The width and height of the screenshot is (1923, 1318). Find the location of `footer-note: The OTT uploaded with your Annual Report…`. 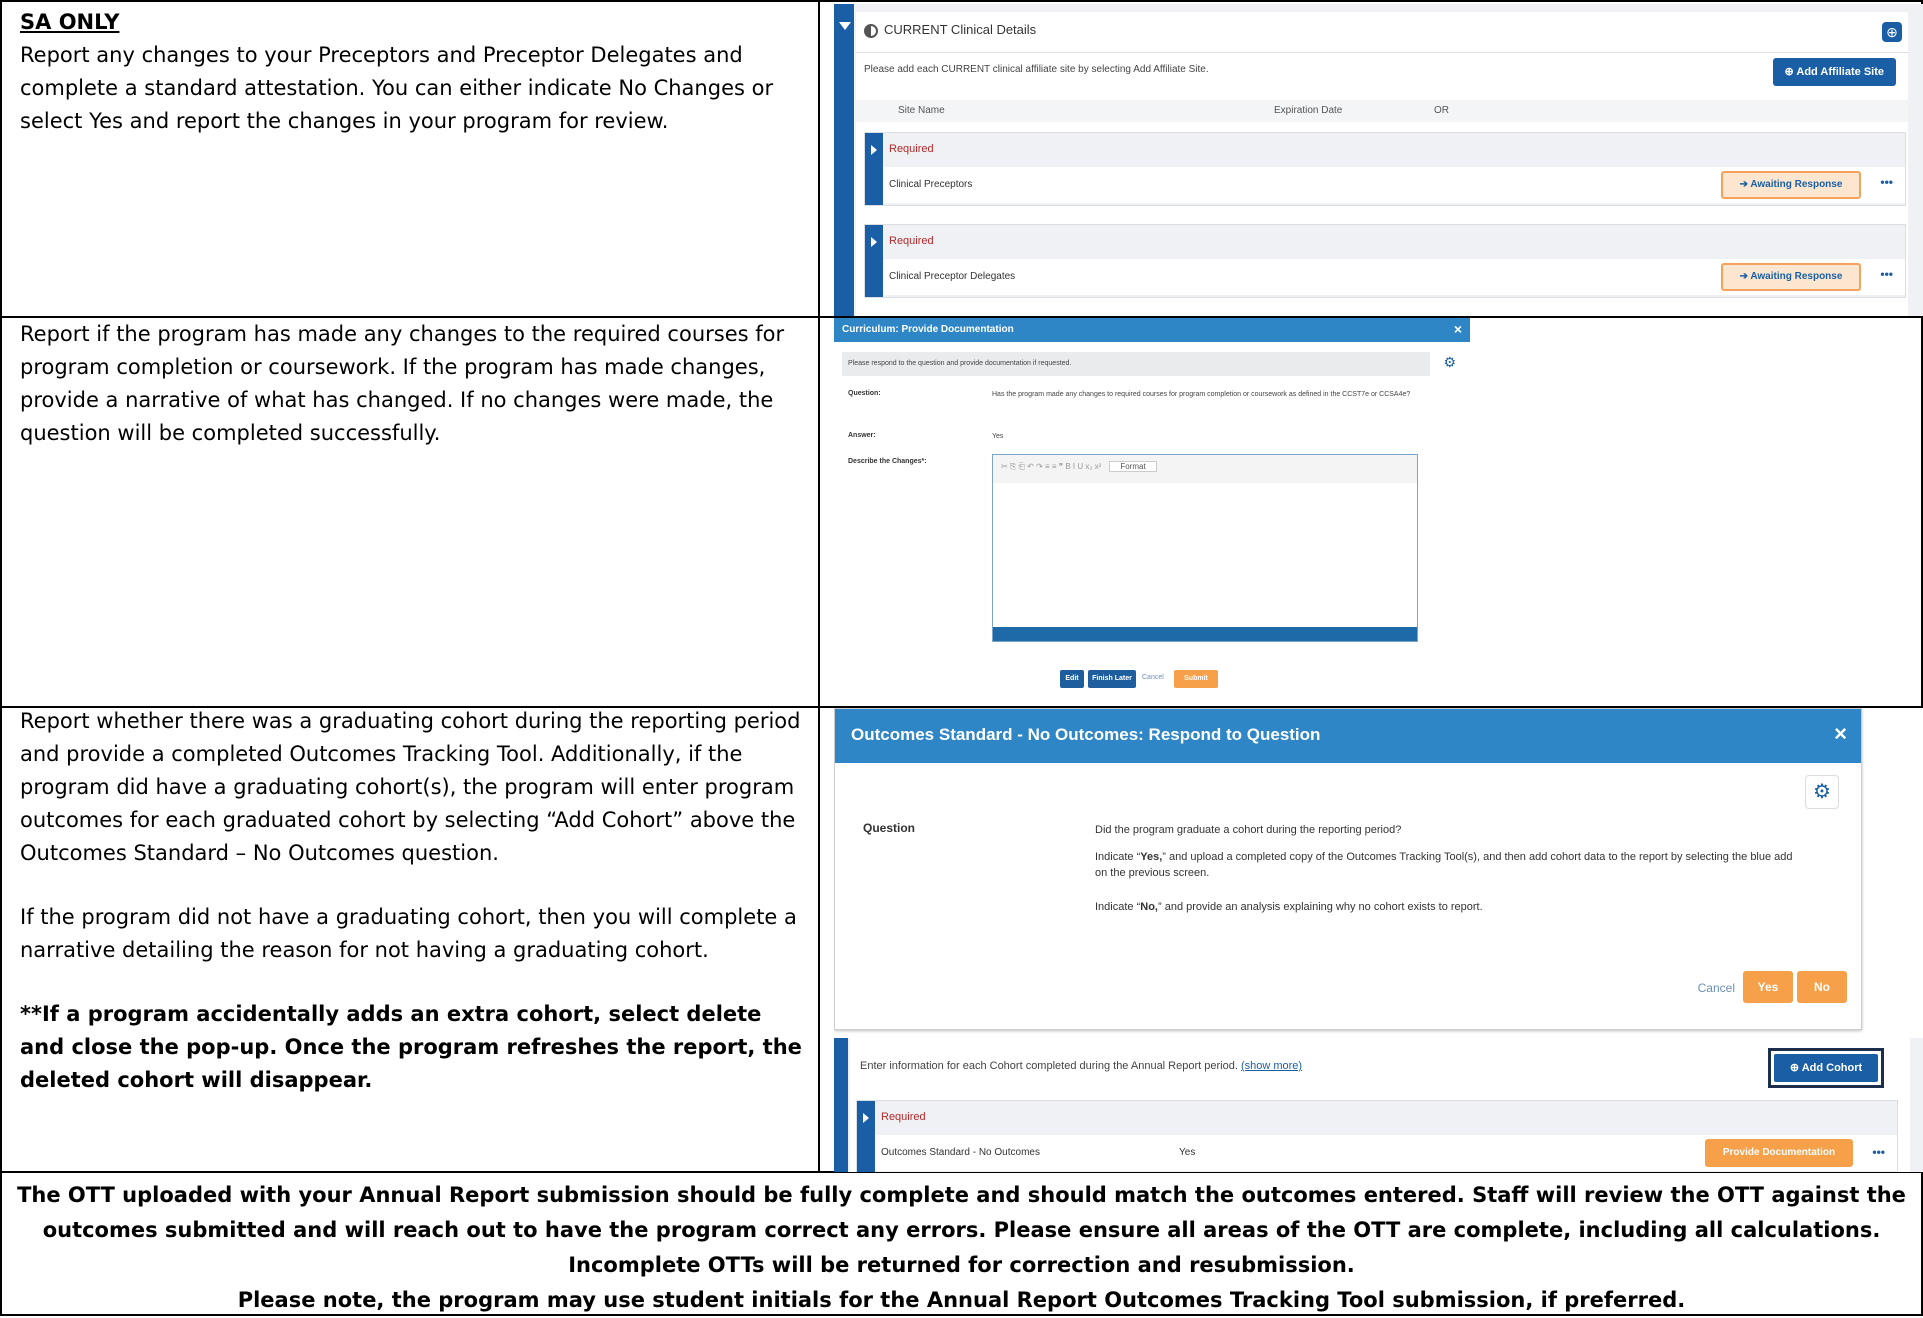

footer-note: The OTT uploaded with your Annual Report… is located at coordinates (961, 1248).